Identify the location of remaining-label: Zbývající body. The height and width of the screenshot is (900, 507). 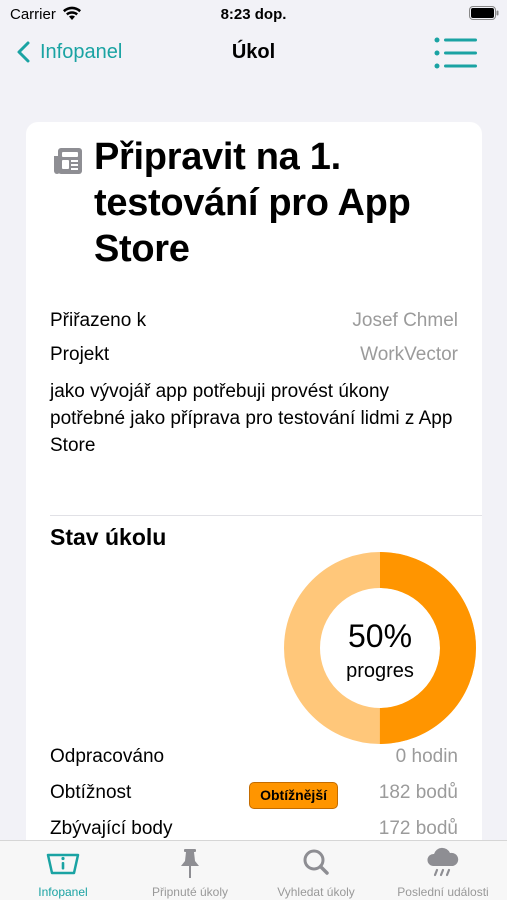
(111, 828).